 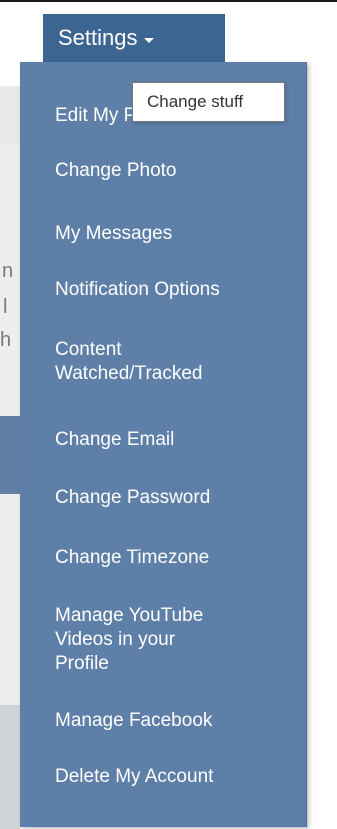 I want to click on settings-menu-button: Settings, so click(x=134, y=38).